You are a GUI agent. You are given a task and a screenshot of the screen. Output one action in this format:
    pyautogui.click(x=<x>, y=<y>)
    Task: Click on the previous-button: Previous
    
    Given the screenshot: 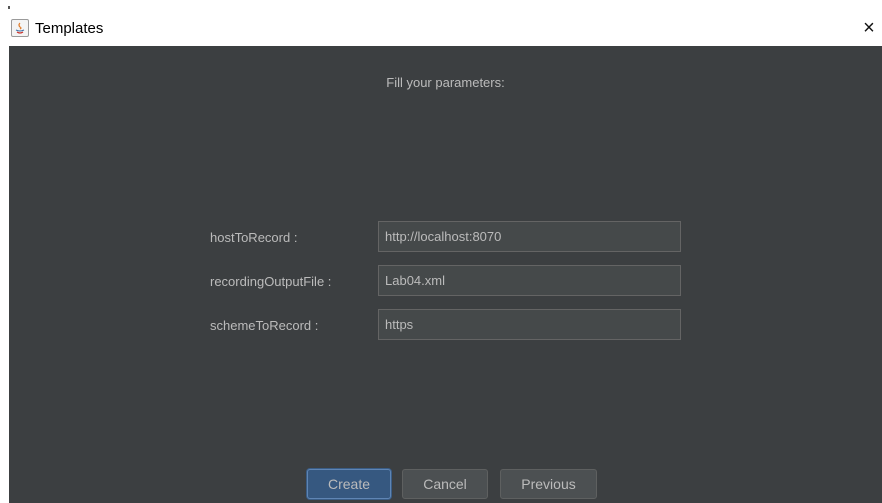 What is the action you would take?
    pyautogui.click(x=548, y=484)
    